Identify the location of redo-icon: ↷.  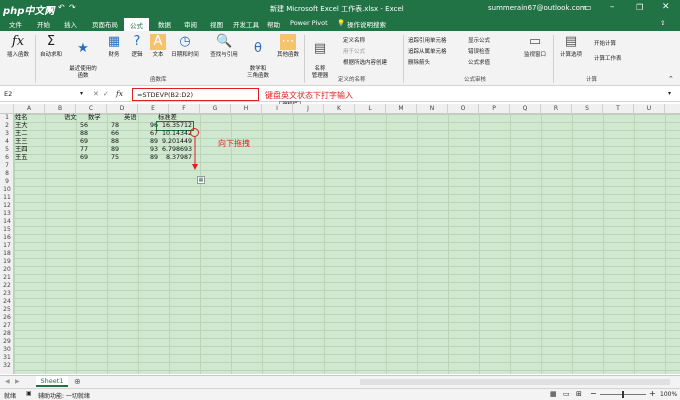
(72, 7).